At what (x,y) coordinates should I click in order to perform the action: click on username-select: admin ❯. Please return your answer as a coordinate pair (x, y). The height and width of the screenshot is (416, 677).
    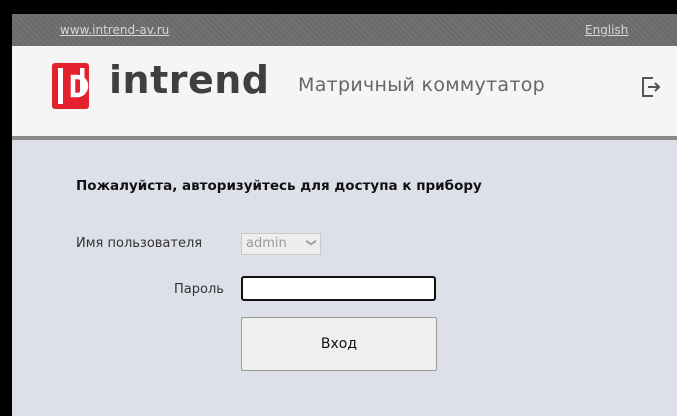
    Looking at the image, I should click on (281, 244).